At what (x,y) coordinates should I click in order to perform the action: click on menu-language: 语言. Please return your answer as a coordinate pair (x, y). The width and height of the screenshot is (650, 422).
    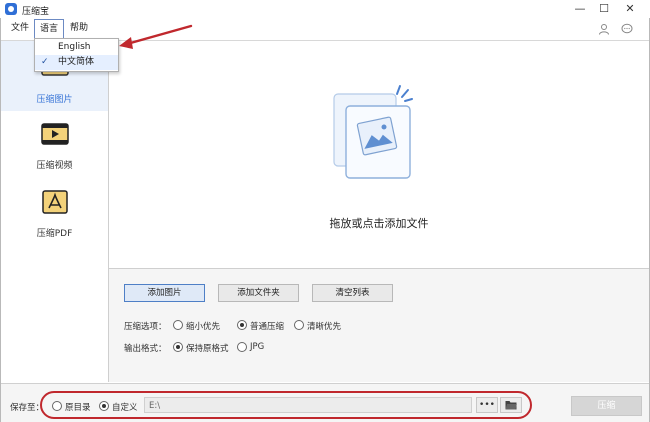
    Looking at the image, I should click on (49, 29).